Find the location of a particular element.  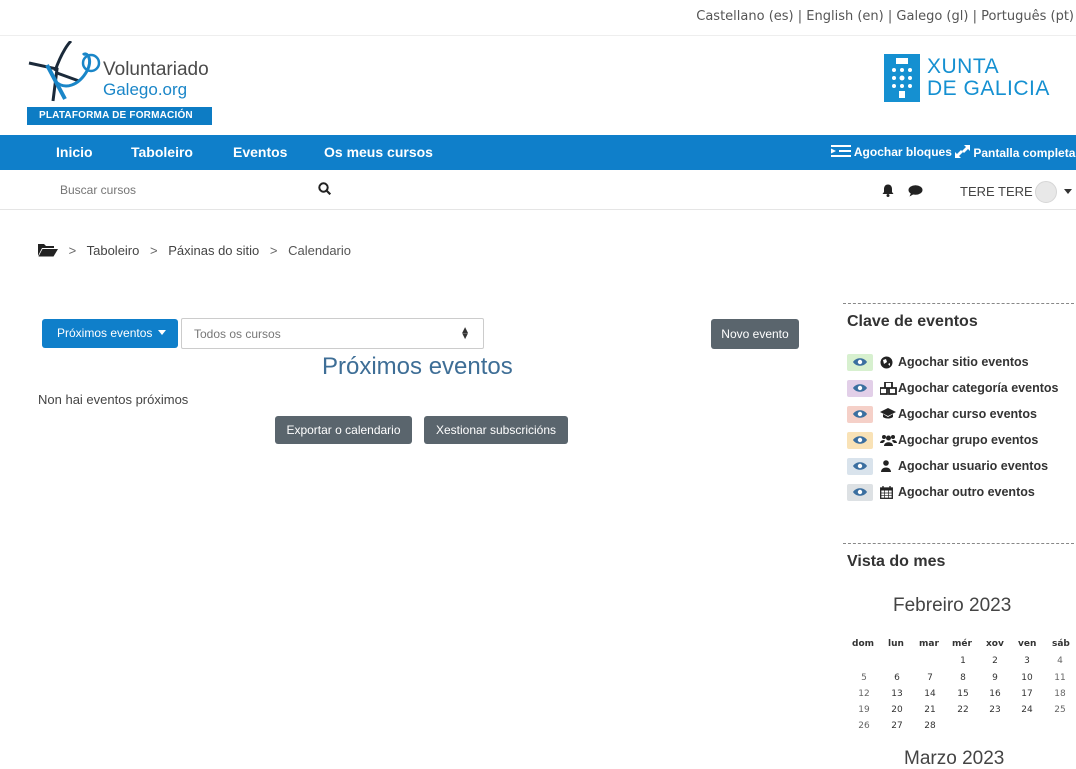

calendar-day: 12 is located at coordinates (864, 694).